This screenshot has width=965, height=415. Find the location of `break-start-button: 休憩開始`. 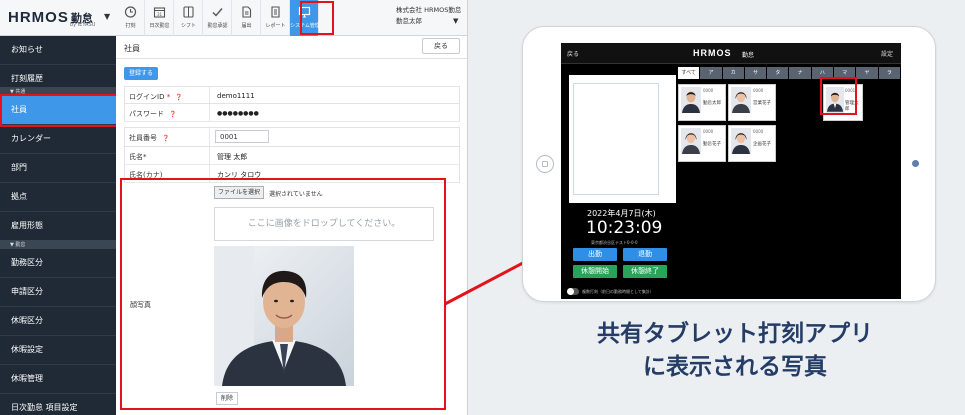

break-start-button: 休憩開始 is located at coordinates (595, 271).